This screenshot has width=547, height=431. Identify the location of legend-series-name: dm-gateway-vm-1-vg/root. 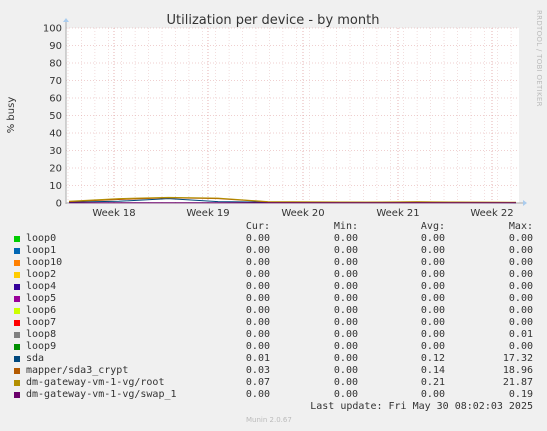
(95, 382).